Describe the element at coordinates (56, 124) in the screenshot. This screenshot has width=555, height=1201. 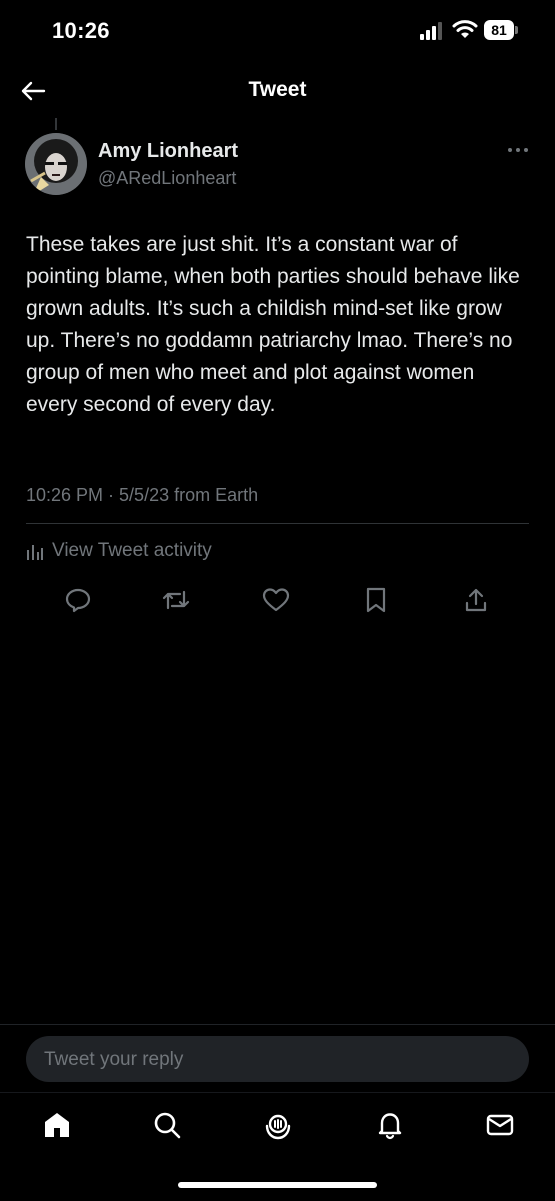
I see `thread-connector-line` at that location.